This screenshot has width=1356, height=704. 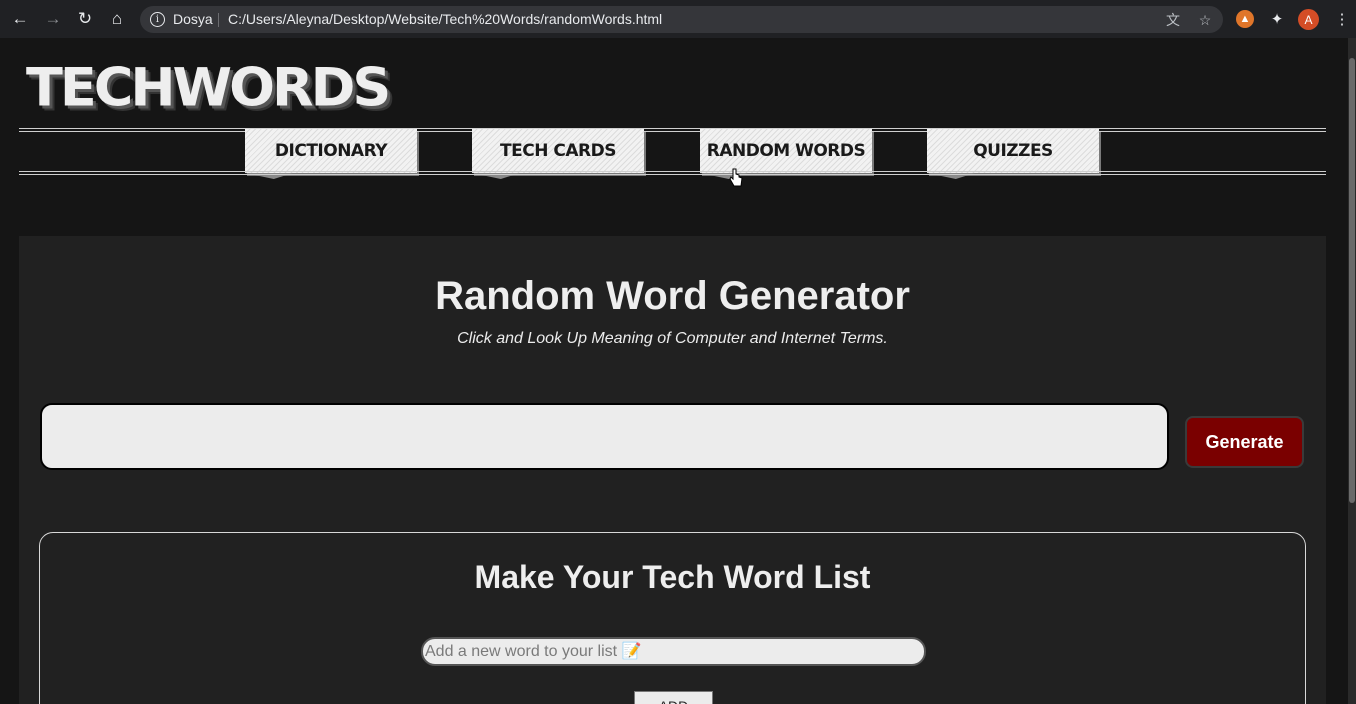 I want to click on site-logo: TECHWORDS, so click(x=208, y=88).